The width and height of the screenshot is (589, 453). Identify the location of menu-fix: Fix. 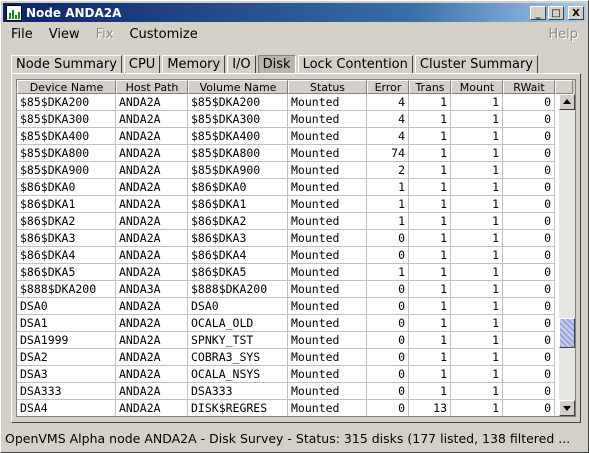
(105, 34).